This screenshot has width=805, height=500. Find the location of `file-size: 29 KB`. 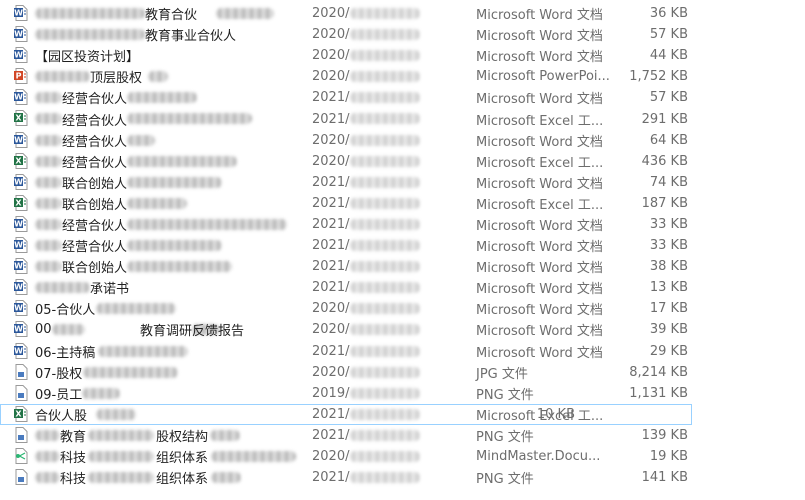

file-size: 29 KB is located at coordinates (668, 351).